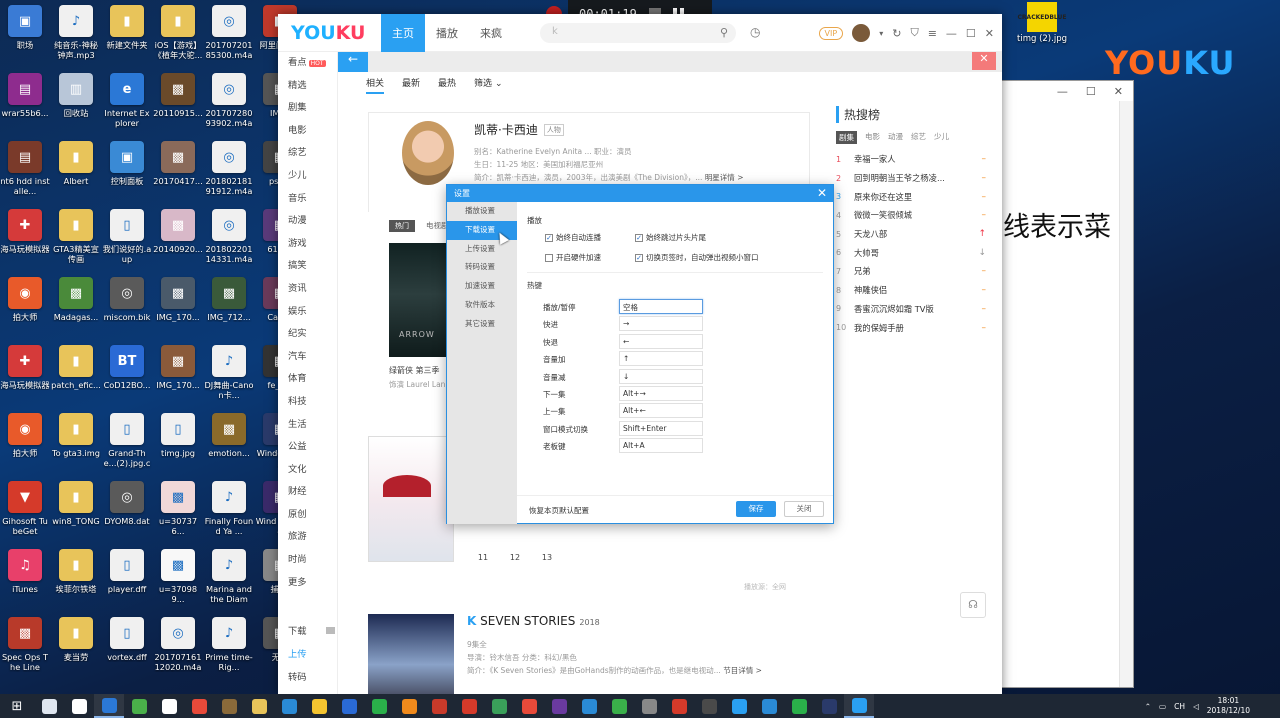 The height and width of the screenshot is (718, 1280). What do you see at coordinates (307, 470) in the screenshot?
I see `nav-item: 文化` at bounding box center [307, 470].